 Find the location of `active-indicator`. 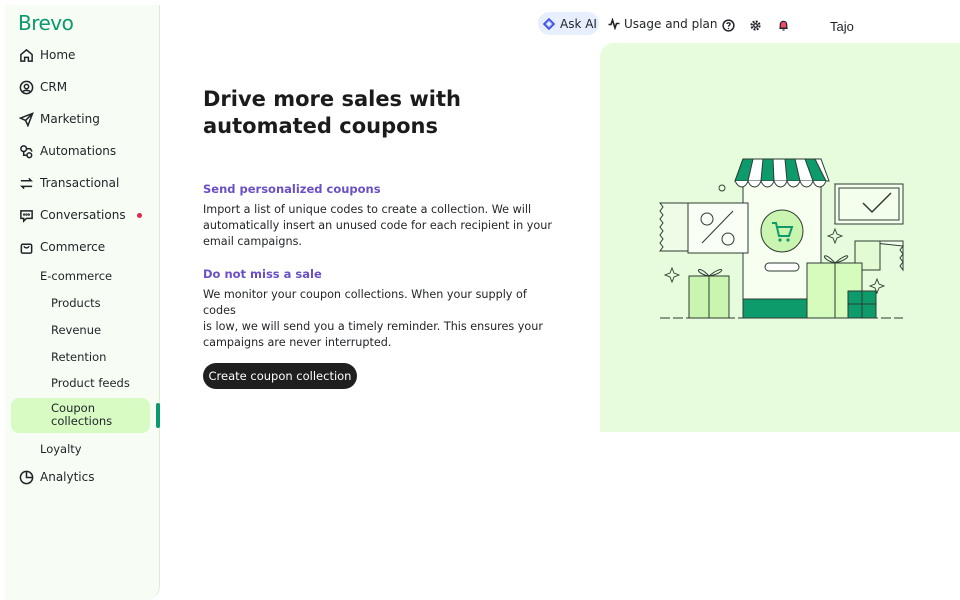

active-indicator is located at coordinates (158, 415).